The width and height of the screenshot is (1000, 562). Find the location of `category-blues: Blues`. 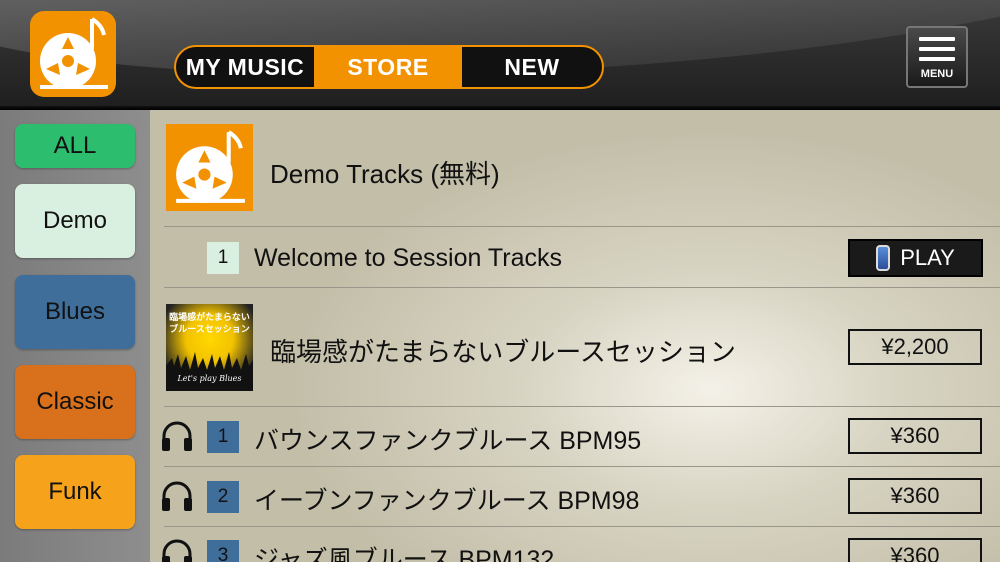

category-blues: Blues is located at coordinates (75, 312).